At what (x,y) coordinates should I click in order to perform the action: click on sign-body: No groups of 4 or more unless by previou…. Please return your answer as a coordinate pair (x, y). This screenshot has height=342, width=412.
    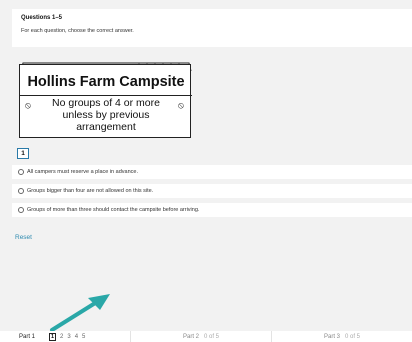
    Looking at the image, I should click on (106, 115).